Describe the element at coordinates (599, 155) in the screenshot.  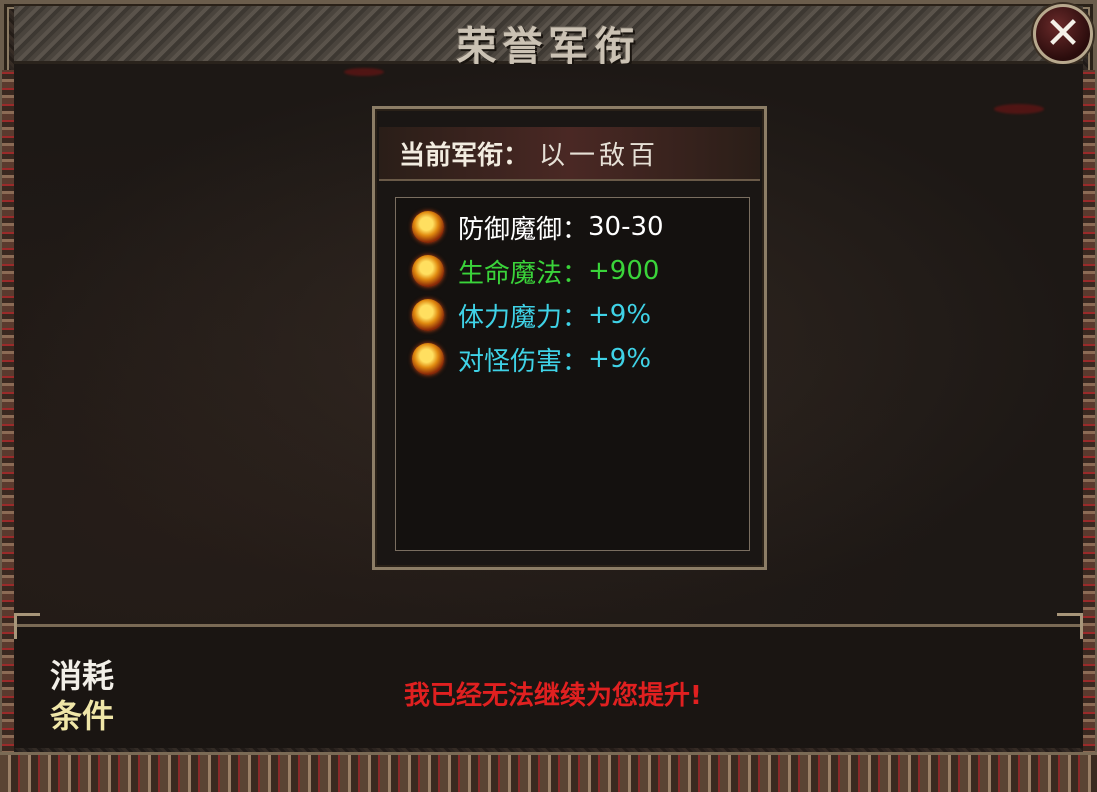
I see `current-rank-value: 以一敌百` at that location.